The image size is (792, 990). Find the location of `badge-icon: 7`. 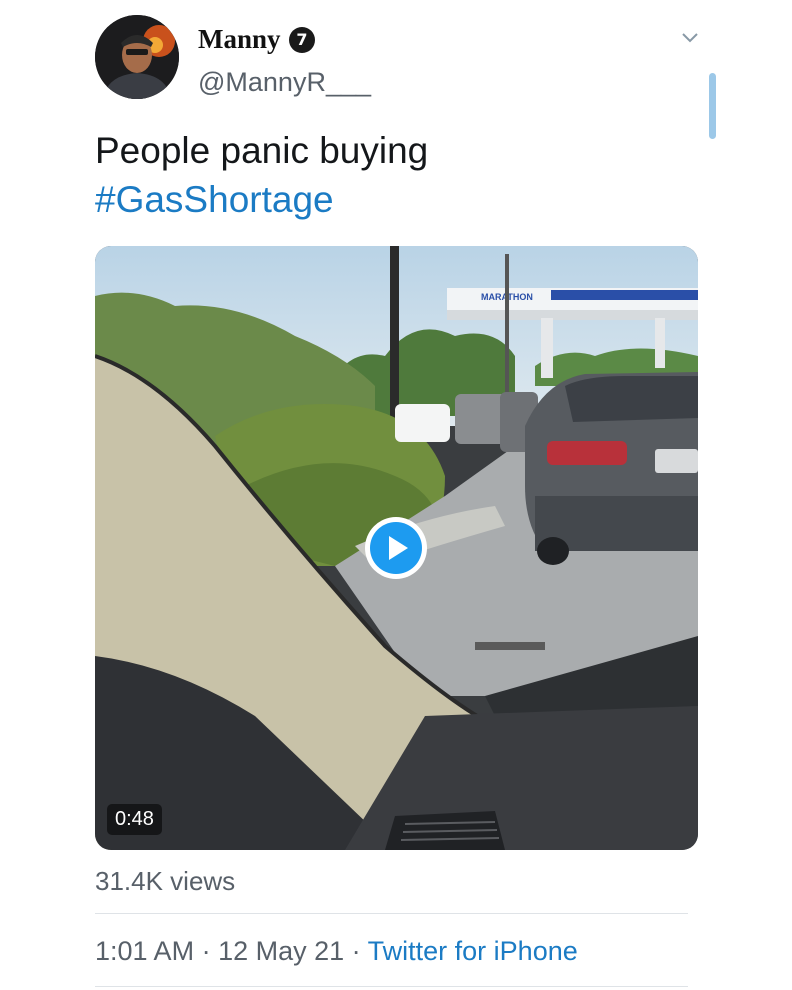

badge-icon: 7 is located at coordinates (302, 40).